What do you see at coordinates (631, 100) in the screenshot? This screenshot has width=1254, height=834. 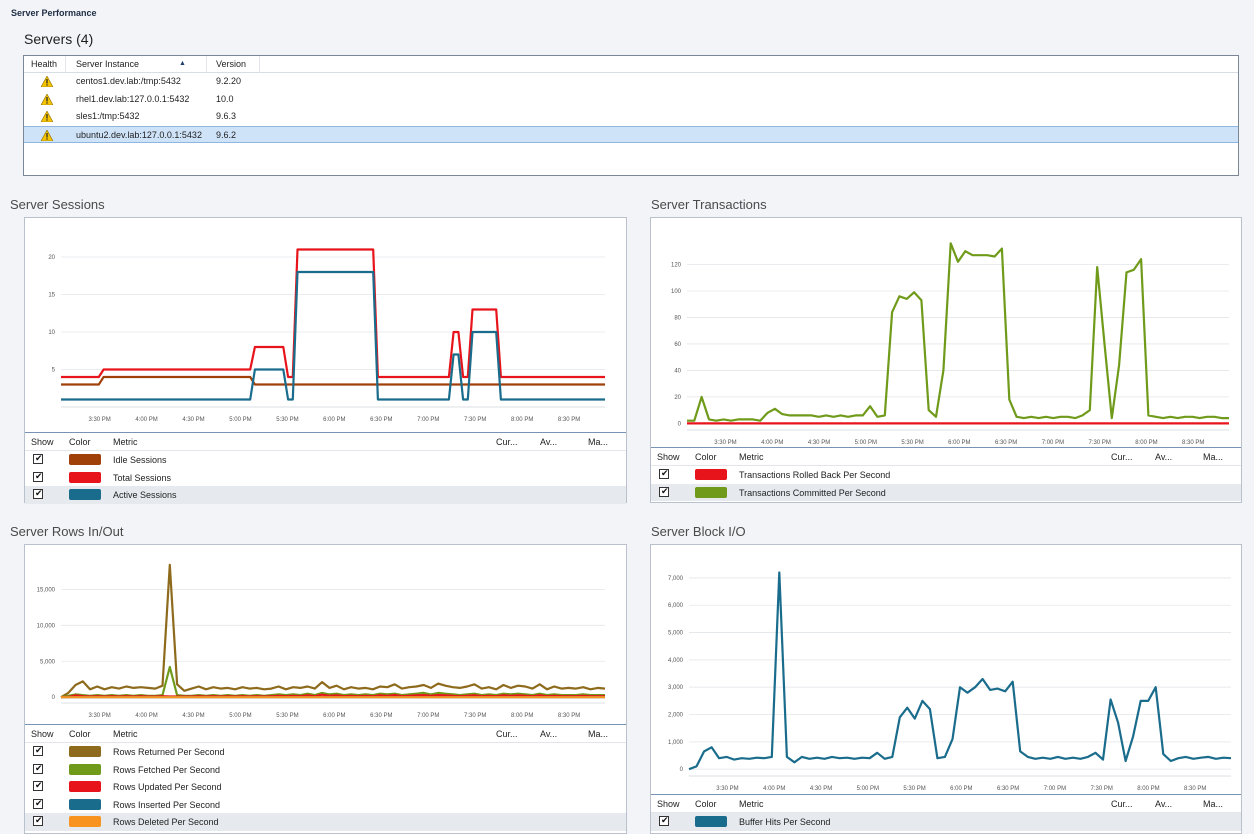 I see `server-row: rhel1.dev.lab:127.0.0.1:5432 10.0` at bounding box center [631, 100].